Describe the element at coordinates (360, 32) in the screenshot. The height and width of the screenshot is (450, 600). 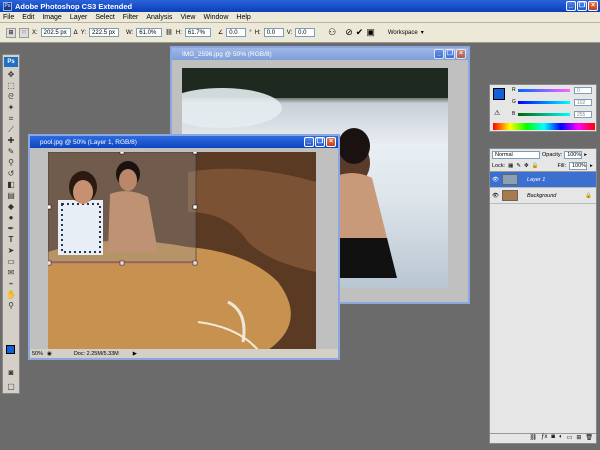
I see `commit-transform-icon: ✔` at that location.